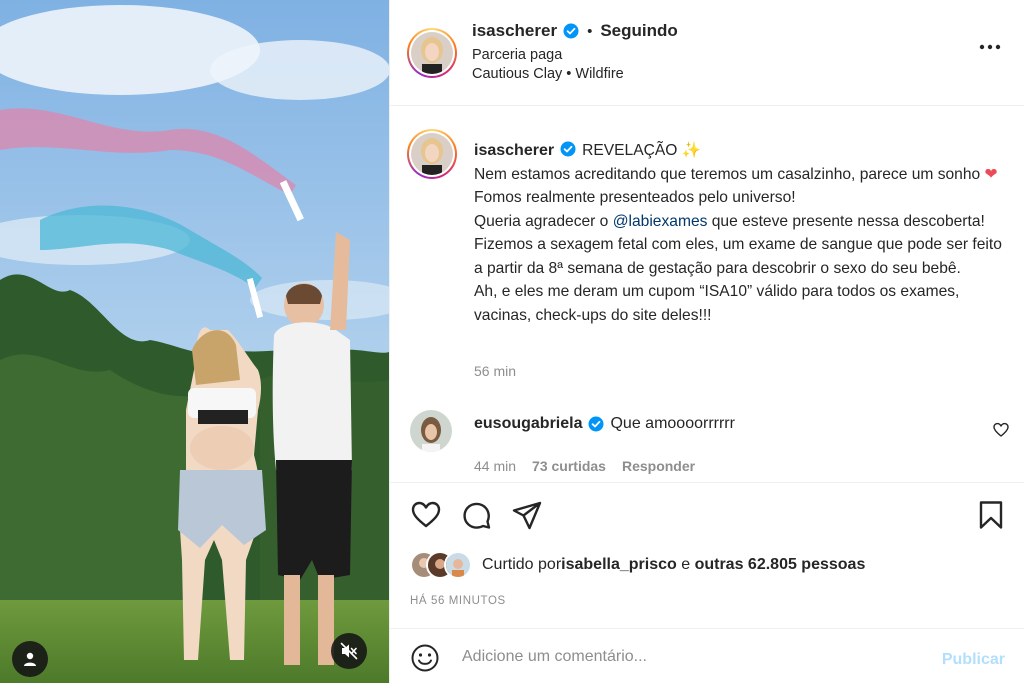  What do you see at coordinates (571, 31) in the screenshot?
I see `verified-badge-icon` at bounding box center [571, 31].